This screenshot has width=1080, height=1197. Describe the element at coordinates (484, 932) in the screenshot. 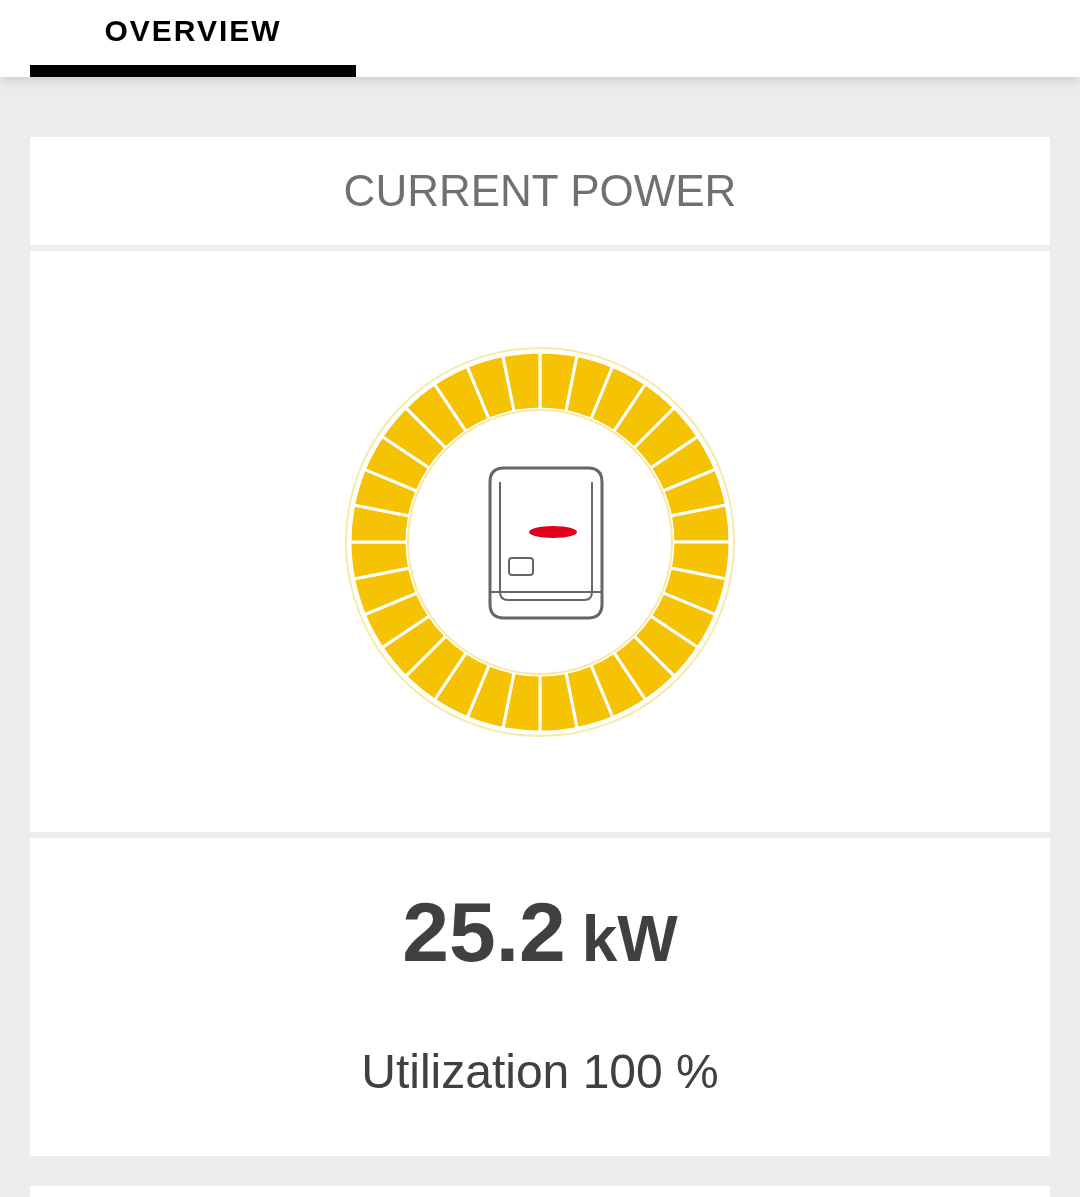

I see `power-value: 25.2` at that location.